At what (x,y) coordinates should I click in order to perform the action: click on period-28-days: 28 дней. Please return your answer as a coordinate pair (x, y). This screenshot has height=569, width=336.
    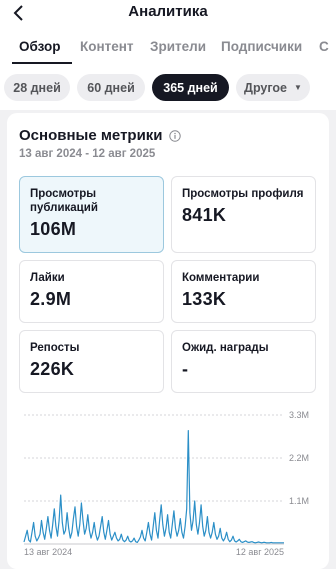
    Looking at the image, I should click on (37, 87).